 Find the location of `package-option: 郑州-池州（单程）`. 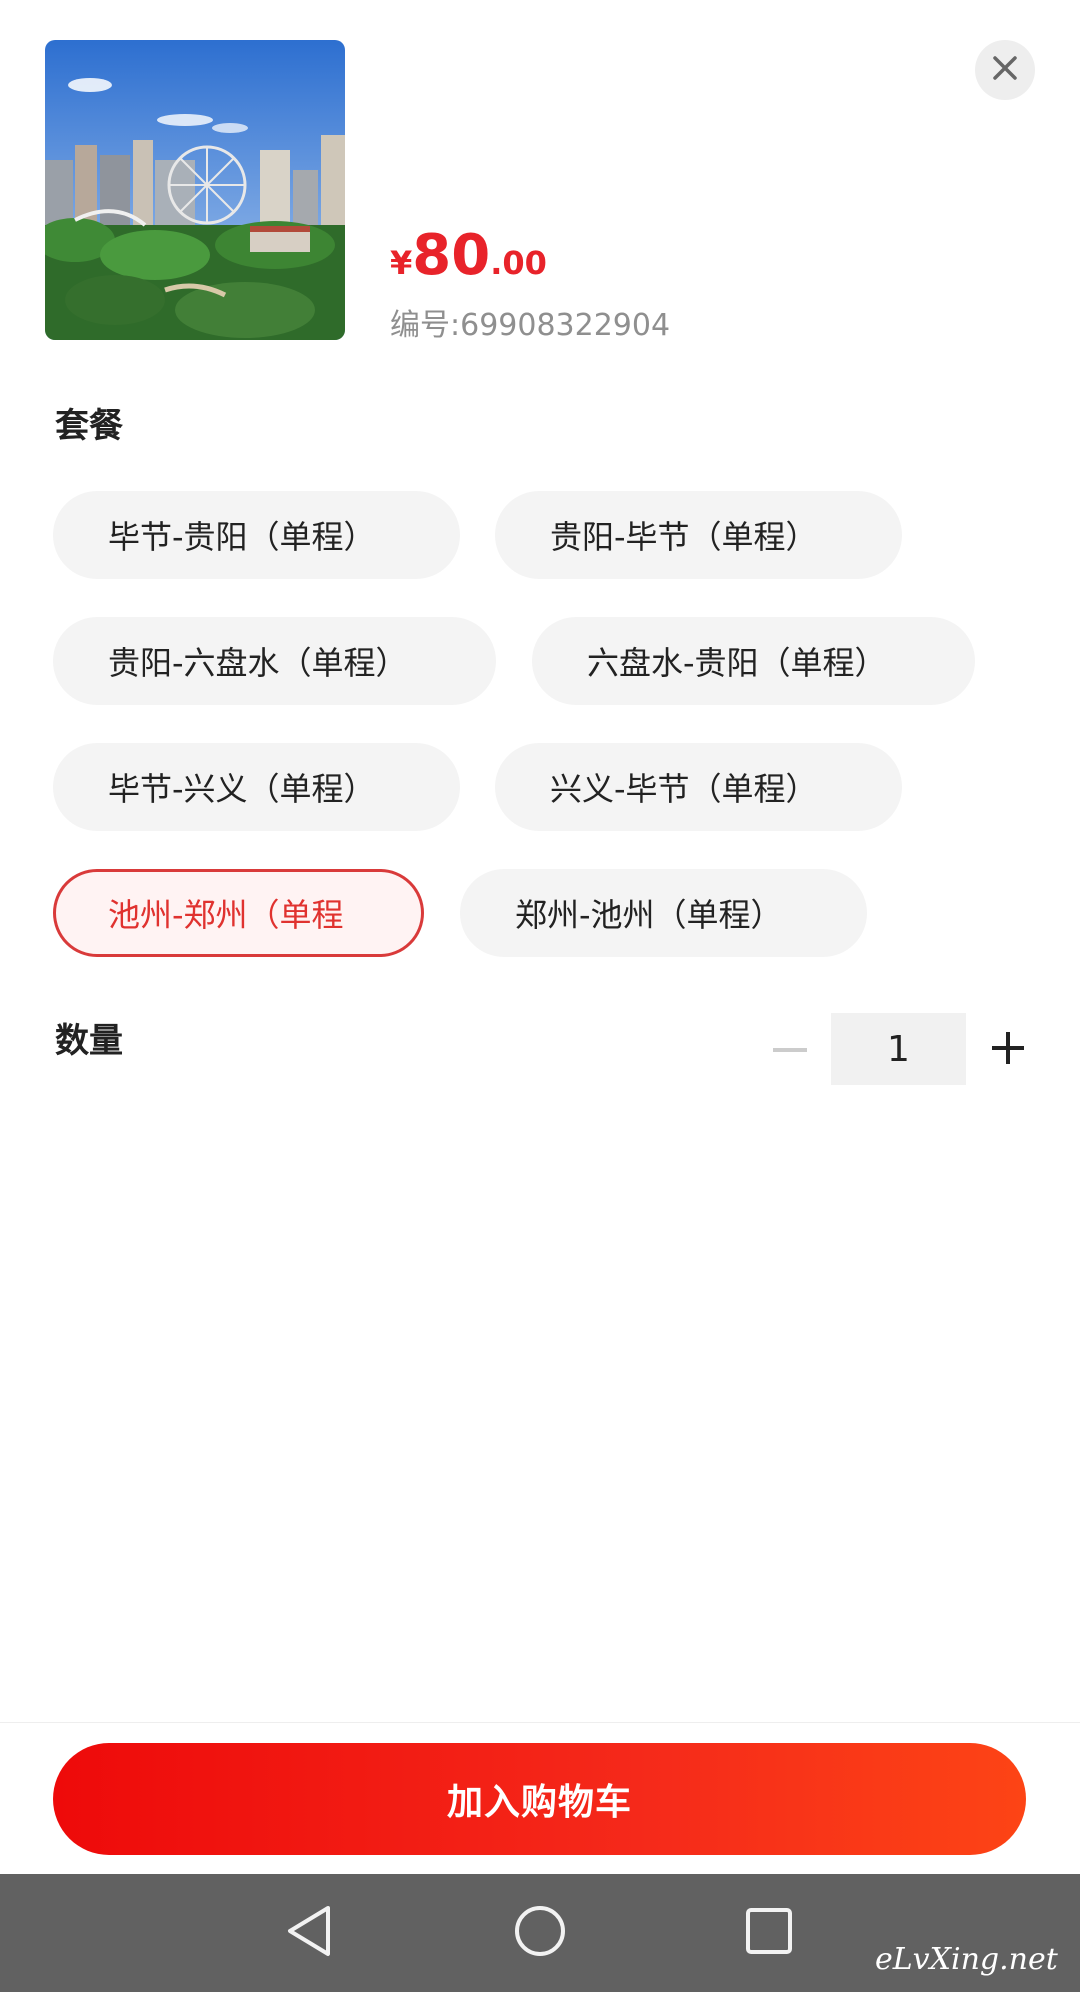

package-option: 郑州-池州（单程） is located at coordinates (663, 913).